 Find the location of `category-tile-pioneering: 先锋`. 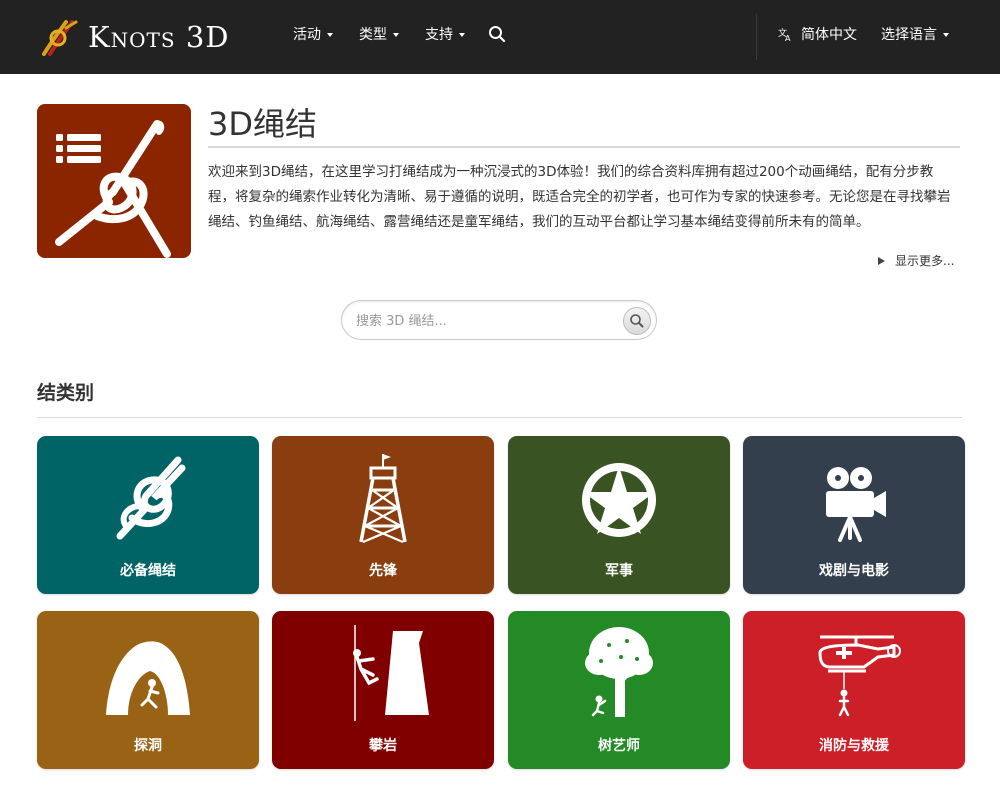

category-tile-pioneering: 先锋 is located at coordinates (383, 515).